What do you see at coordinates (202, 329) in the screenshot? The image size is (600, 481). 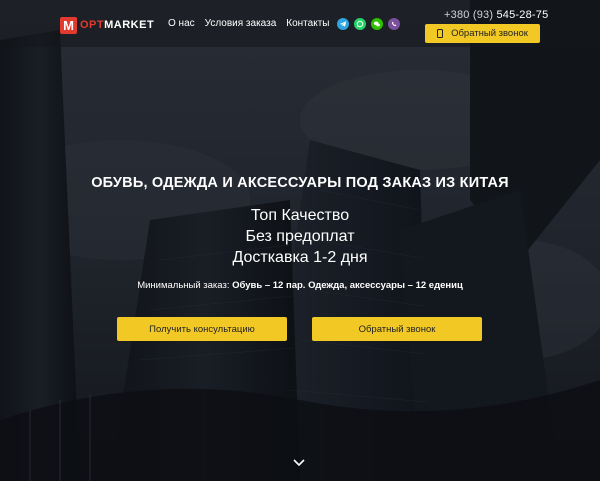 I see `get-consultation-button: Получить консультацию` at bounding box center [202, 329].